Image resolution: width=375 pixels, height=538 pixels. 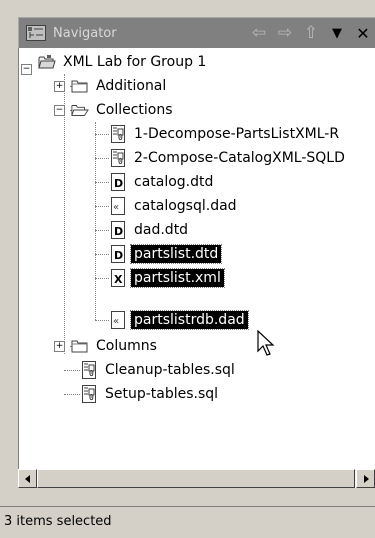 I want to click on open-folder-icon, so click(x=80, y=110).